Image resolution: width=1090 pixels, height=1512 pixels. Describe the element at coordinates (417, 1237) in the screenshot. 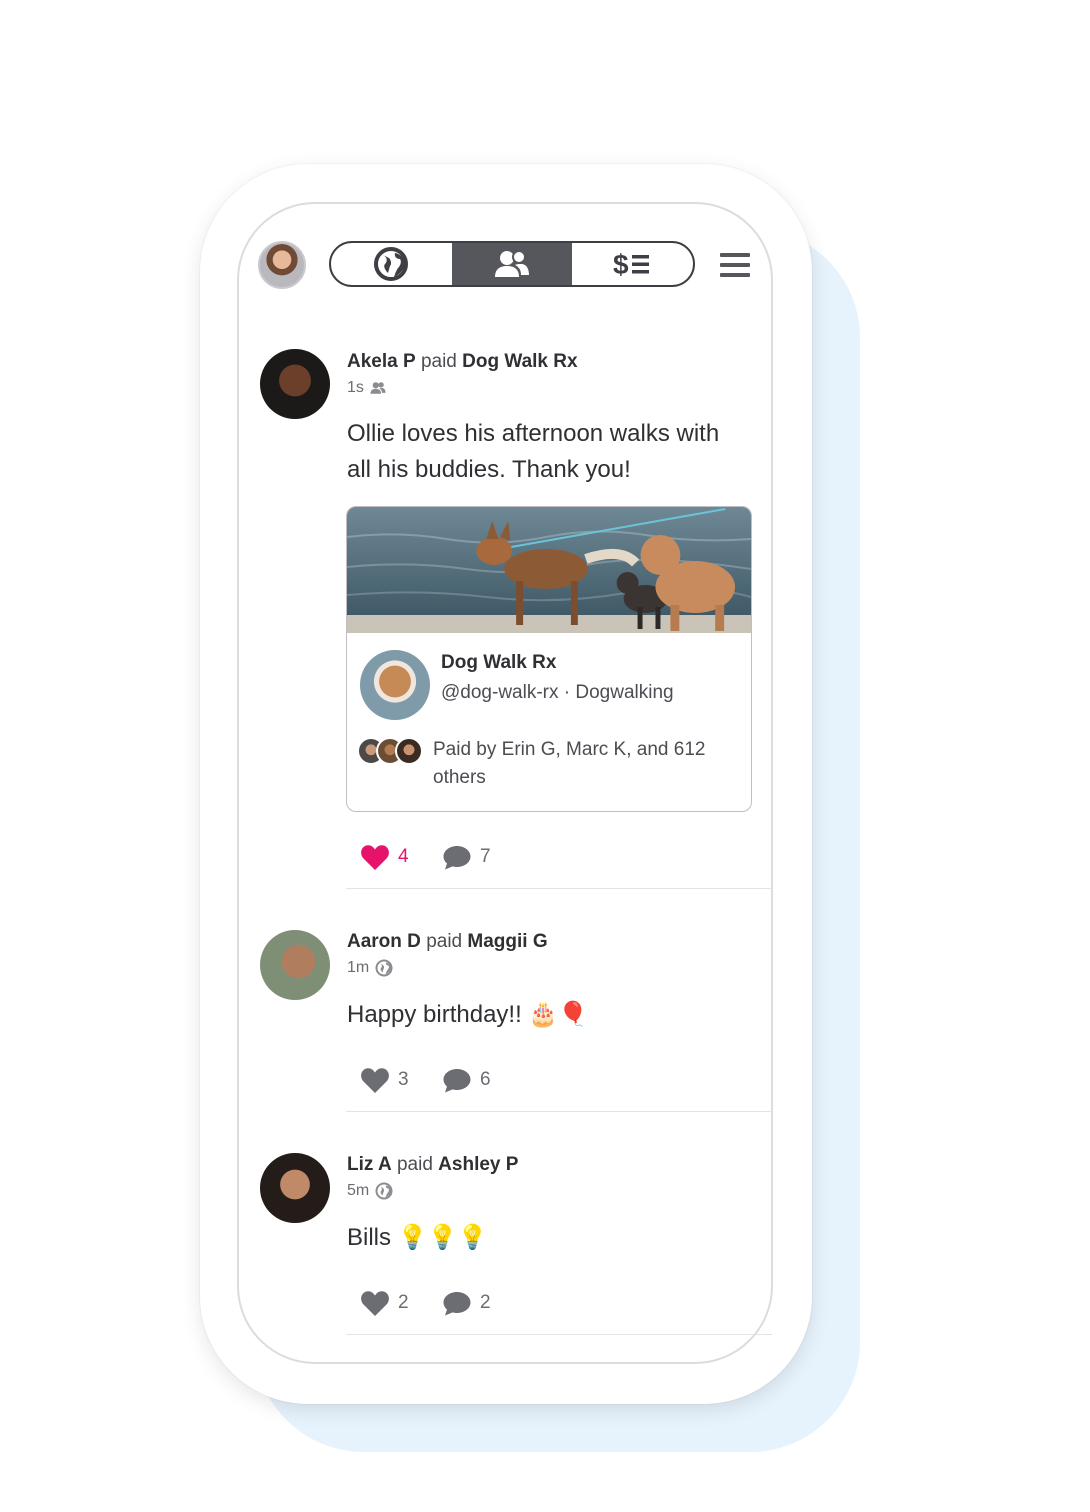

I see `post-message: Bills 💡💡💡` at that location.